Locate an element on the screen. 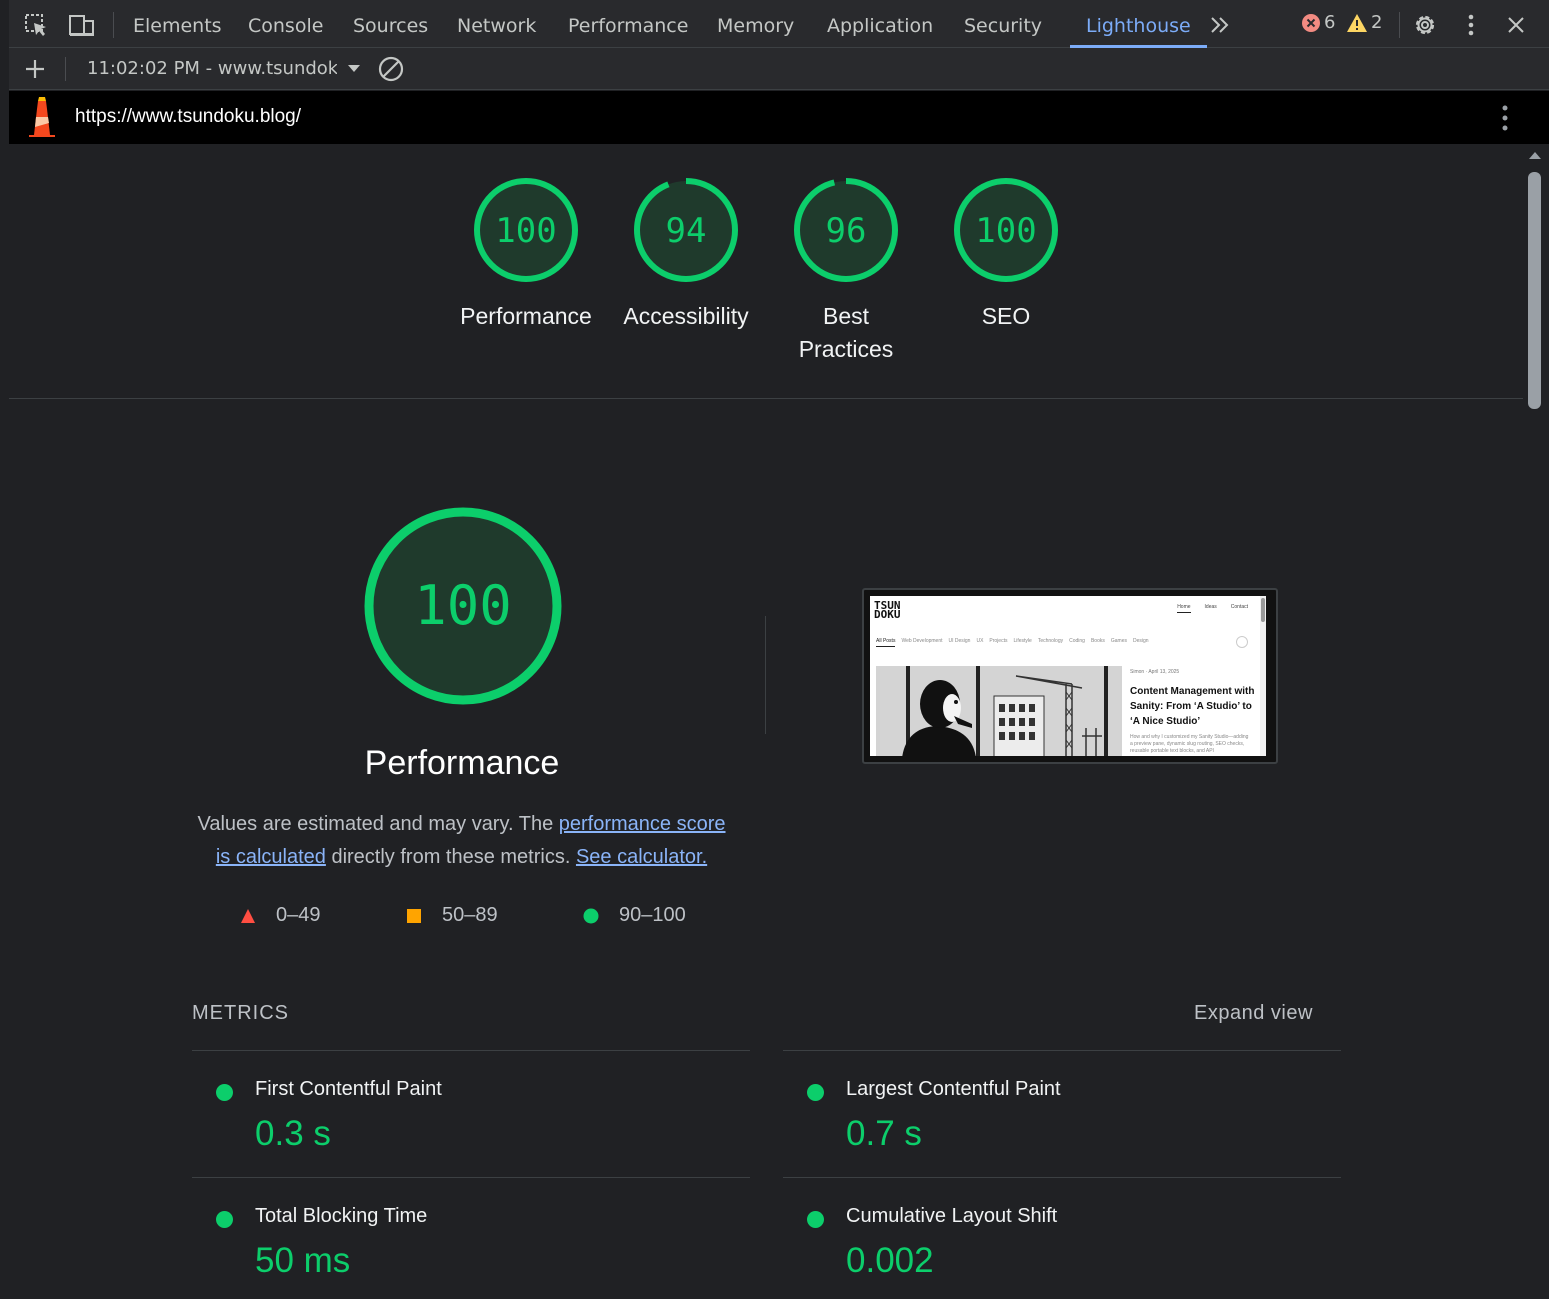 This screenshot has height=1299, width=1549. inspect-element-icon is located at coordinates (36, 25).